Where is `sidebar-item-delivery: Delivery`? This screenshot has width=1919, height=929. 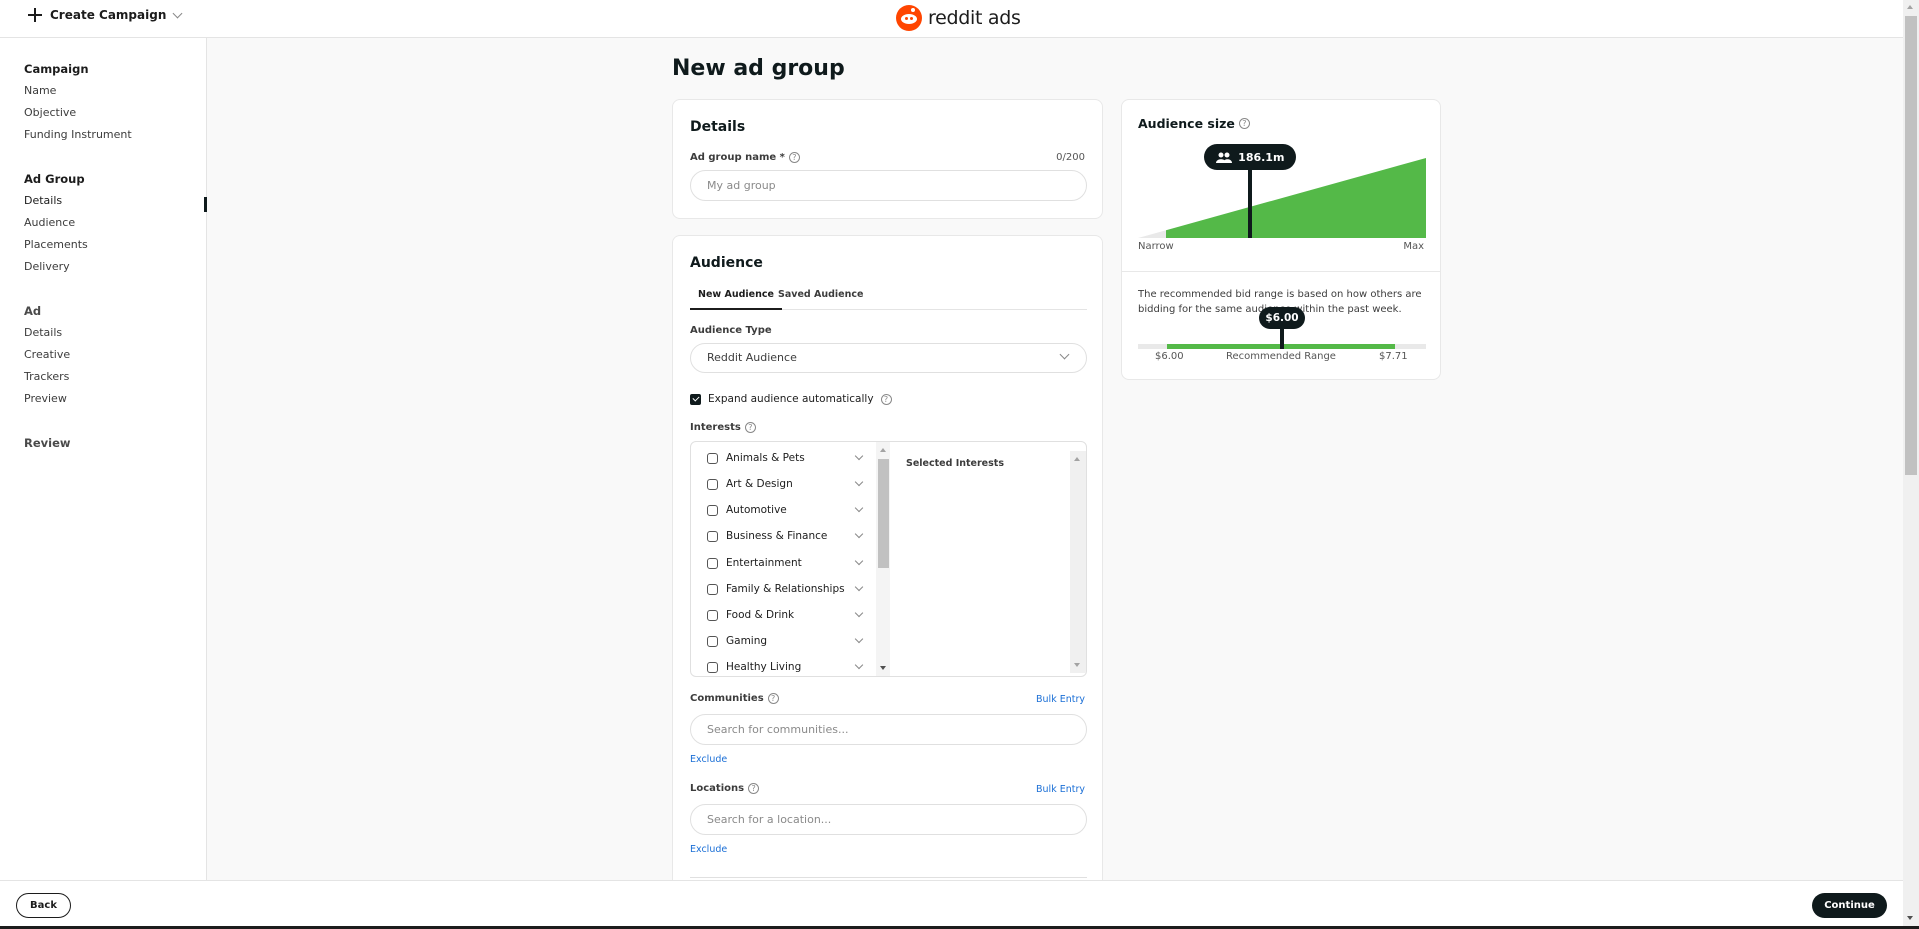 sidebar-item-delivery: Delivery is located at coordinates (56, 267).